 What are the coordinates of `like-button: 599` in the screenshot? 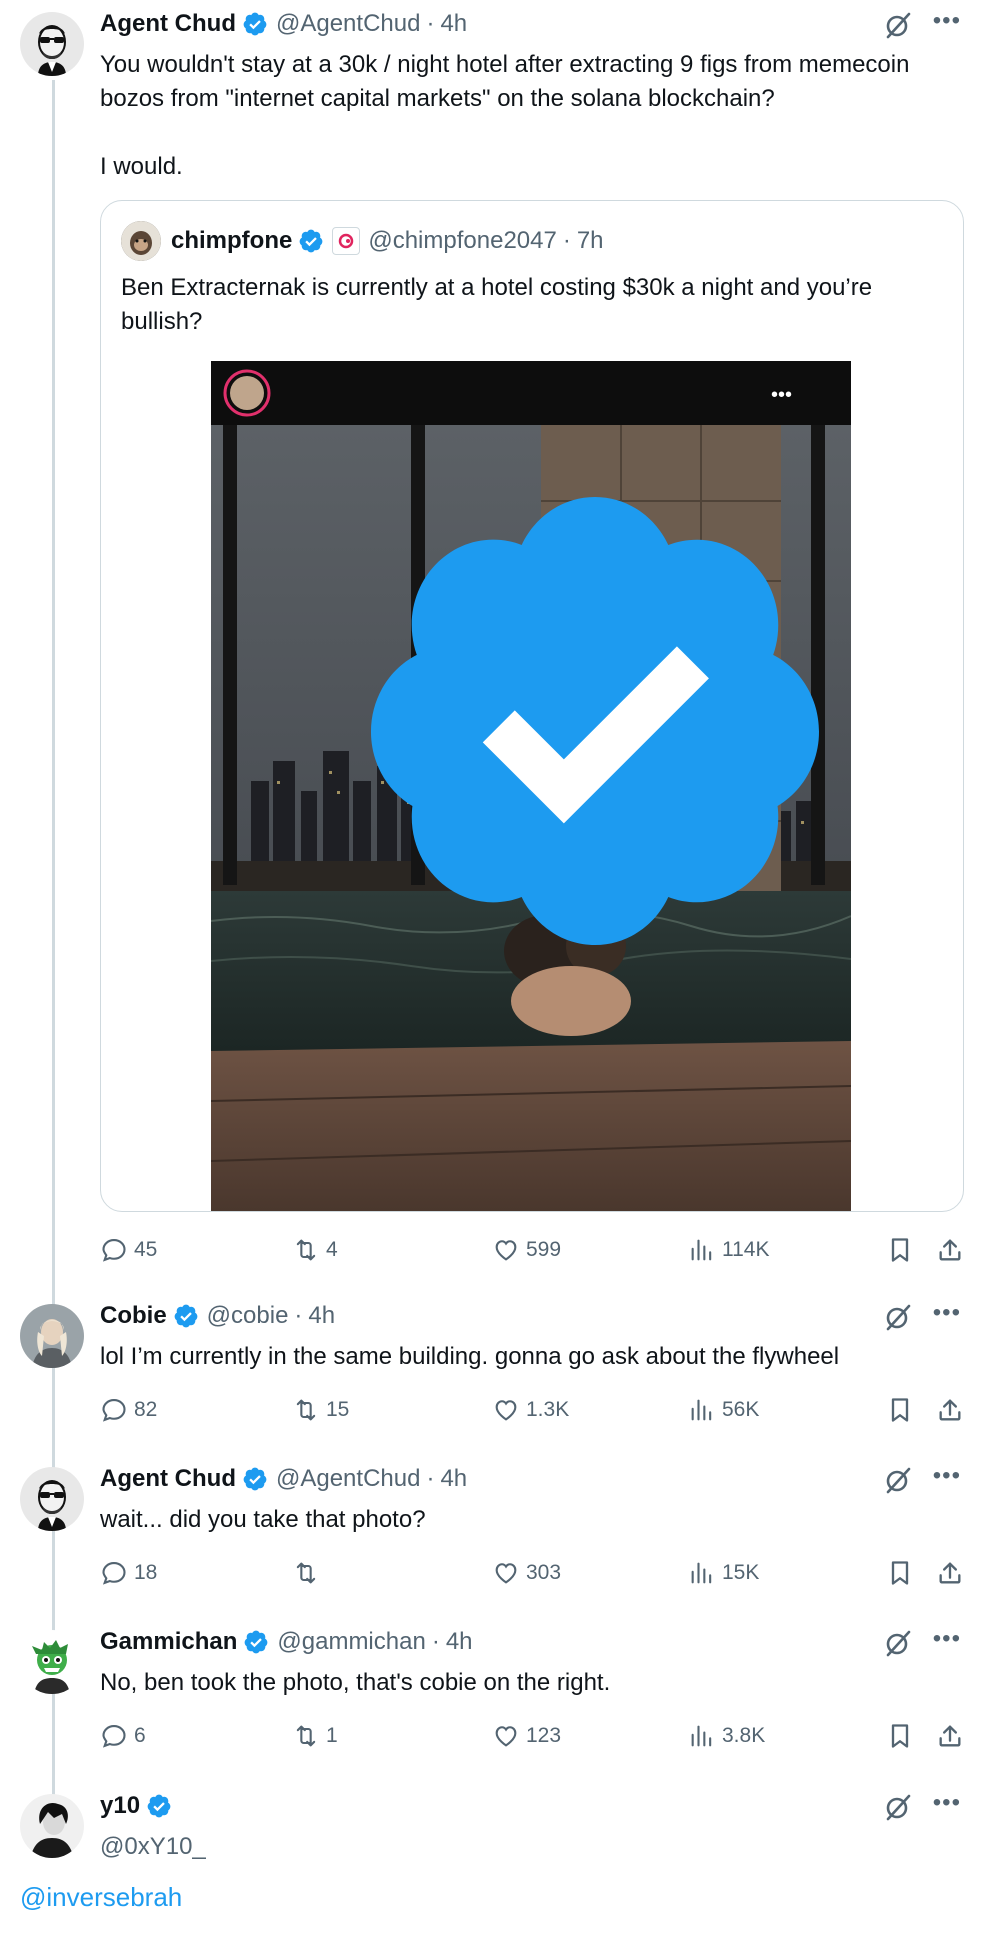 It's located at (526, 1250).